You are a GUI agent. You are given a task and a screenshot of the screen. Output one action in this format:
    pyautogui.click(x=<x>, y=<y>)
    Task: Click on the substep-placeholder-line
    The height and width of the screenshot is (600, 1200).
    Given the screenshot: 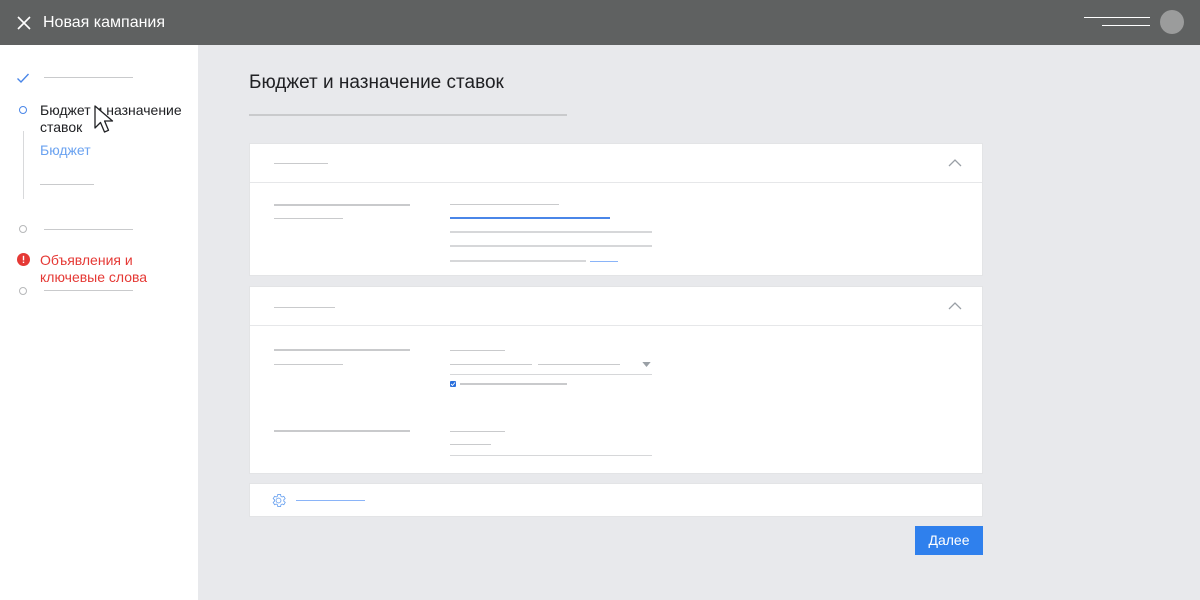 What is the action you would take?
    pyautogui.click(x=67, y=184)
    